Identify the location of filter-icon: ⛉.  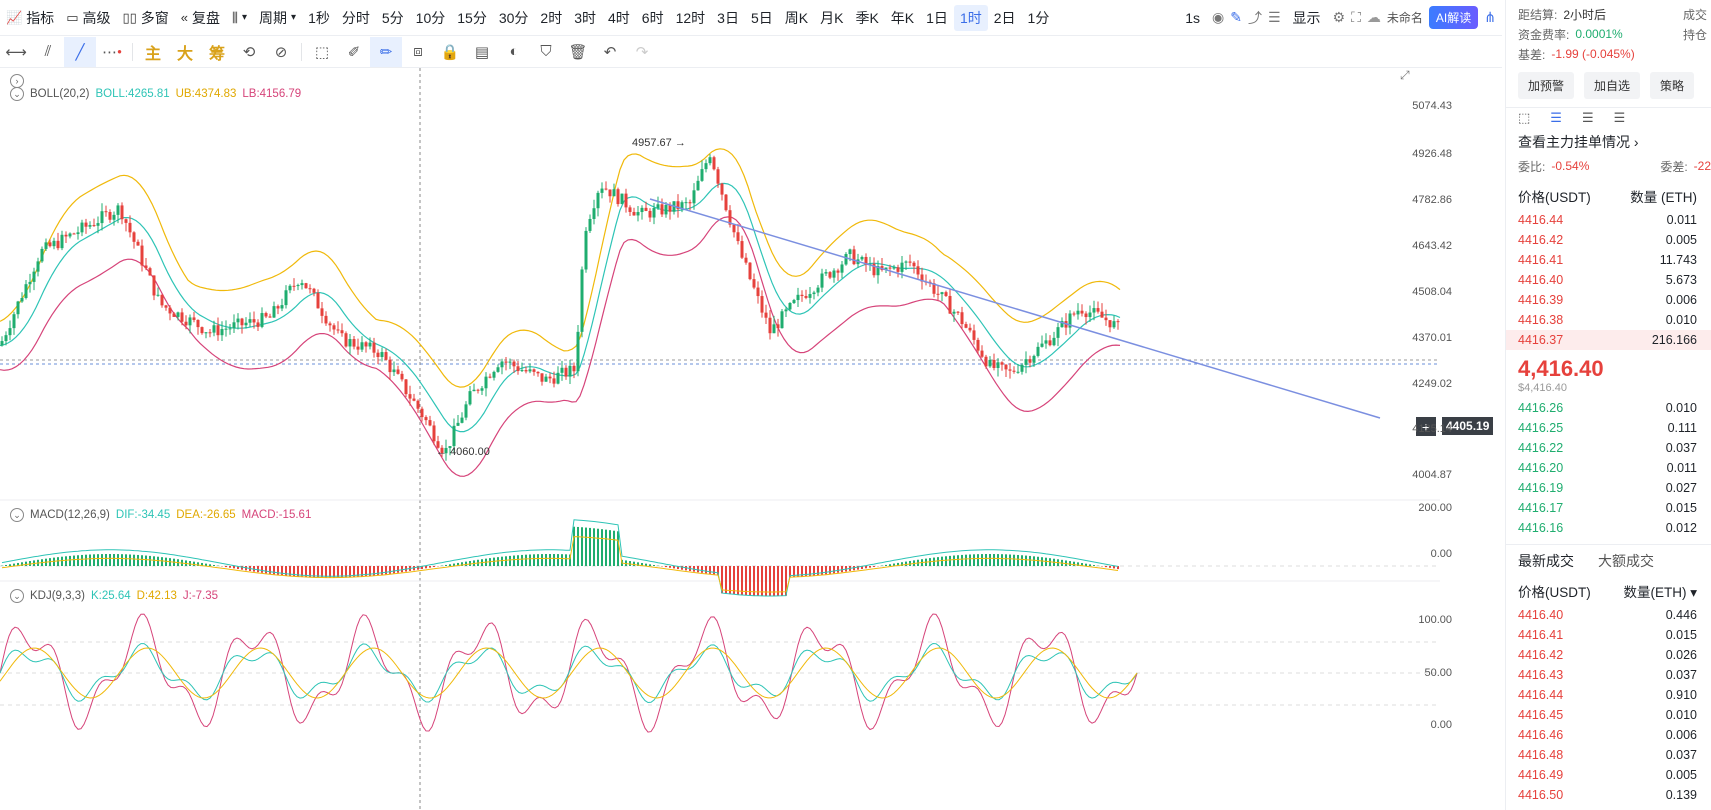
(546, 52).